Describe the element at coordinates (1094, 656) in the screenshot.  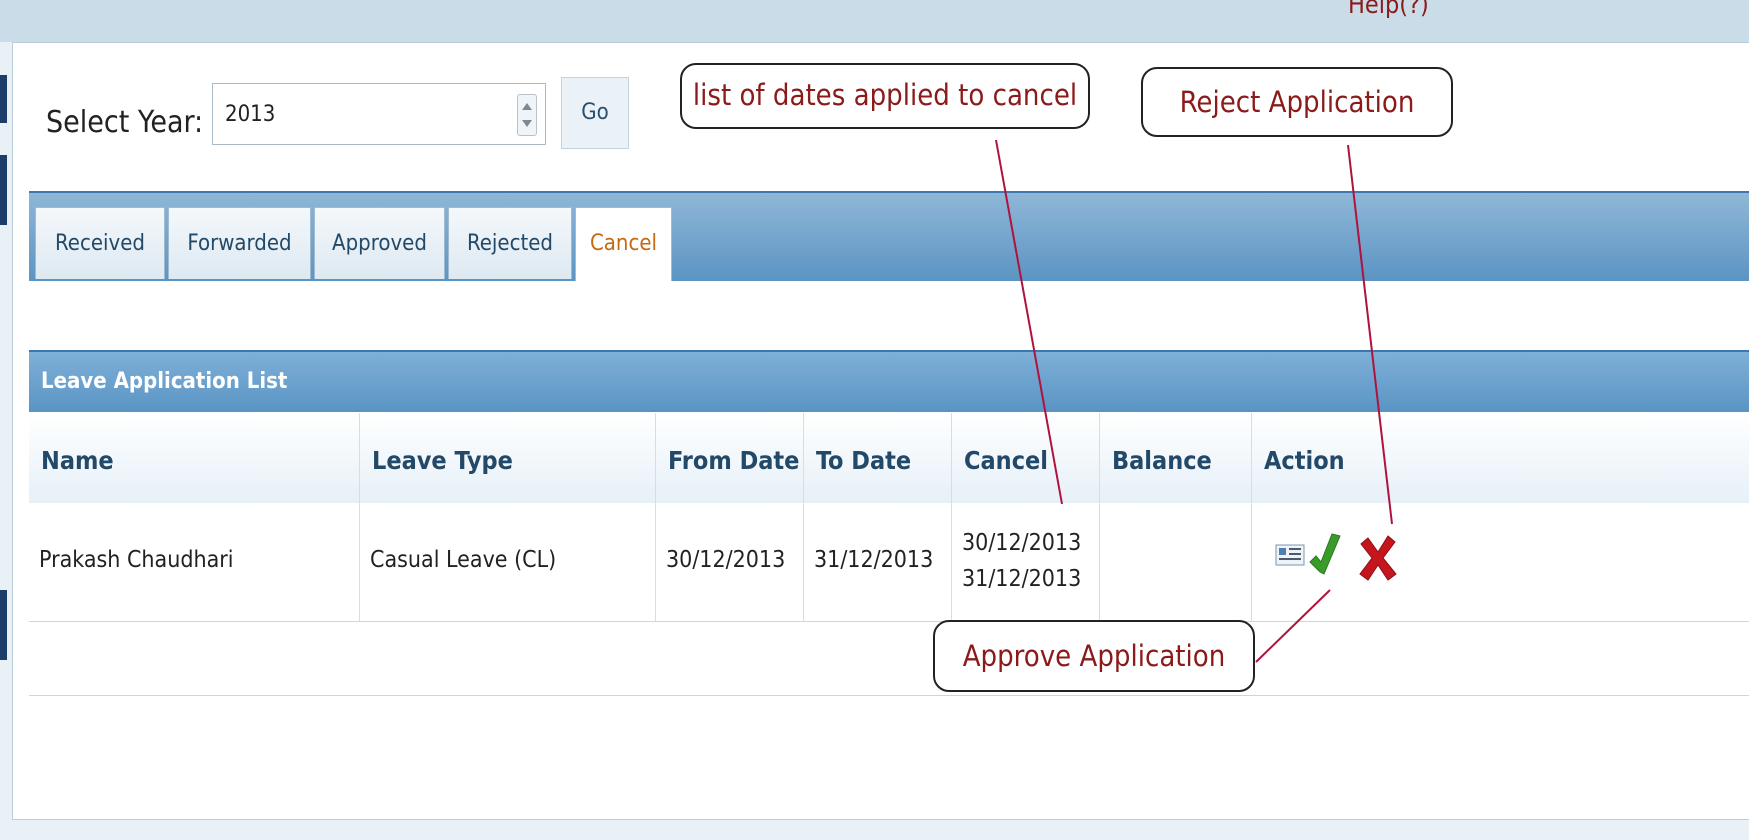
I see `callout-approve-application: Approve Application` at that location.